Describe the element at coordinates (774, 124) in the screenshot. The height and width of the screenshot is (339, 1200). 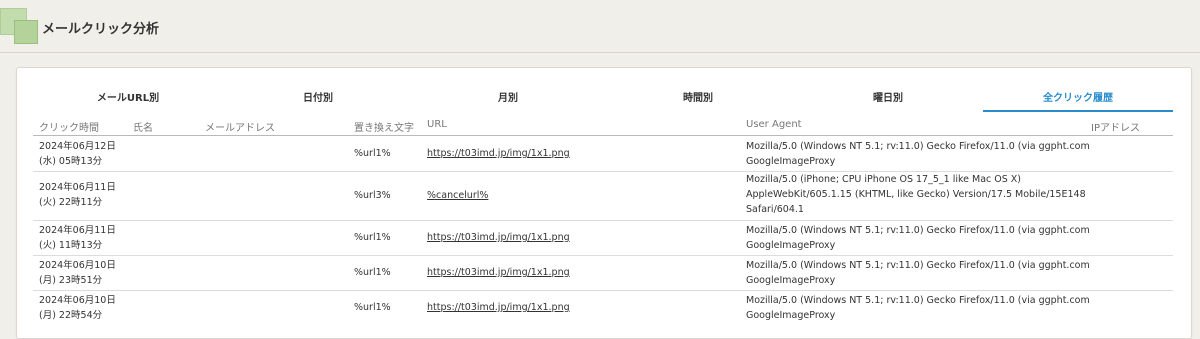
I see `column-header-user-agent: User Agent` at that location.